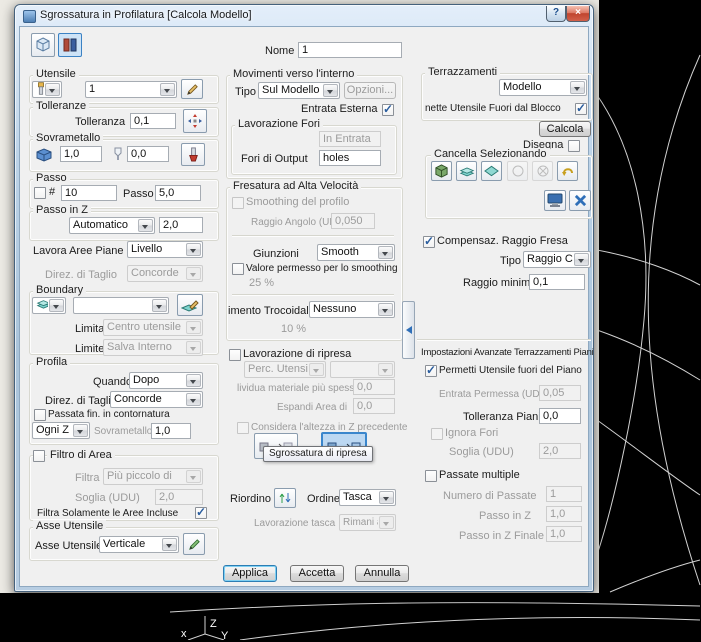  Describe the element at coordinates (70, 45) in the screenshot. I see `tool-mode-button` at that location.